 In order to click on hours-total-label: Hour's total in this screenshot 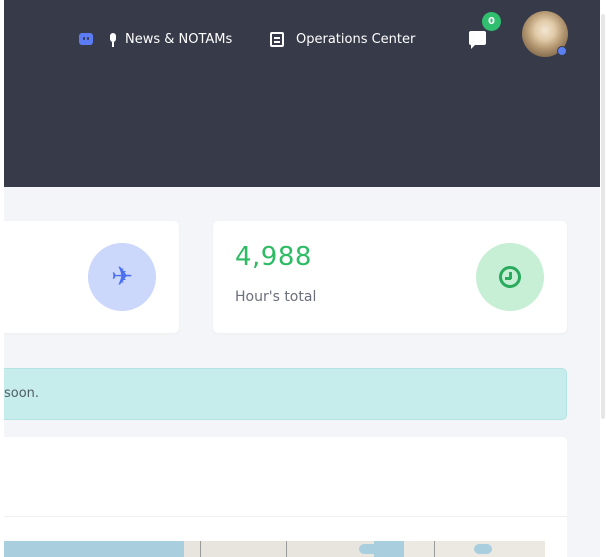, I will do `click(276, 297)`.